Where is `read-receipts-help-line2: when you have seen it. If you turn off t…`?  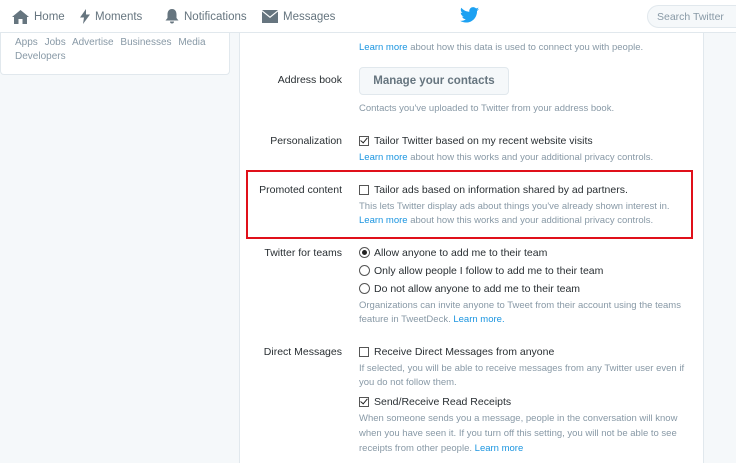
read-receipts-help-line2: when you have seen it. If you turn off t… is located at coordinates (518, 433).